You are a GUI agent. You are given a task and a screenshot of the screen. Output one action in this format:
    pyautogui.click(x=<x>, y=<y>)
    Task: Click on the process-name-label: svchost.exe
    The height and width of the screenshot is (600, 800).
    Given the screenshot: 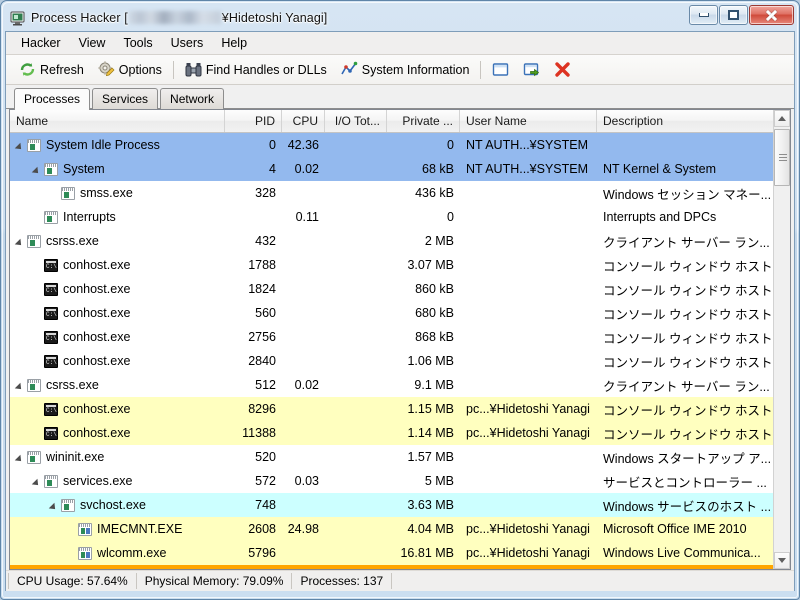 What is the action you would take?
    pyautogui.click(x=113, y=505)
    